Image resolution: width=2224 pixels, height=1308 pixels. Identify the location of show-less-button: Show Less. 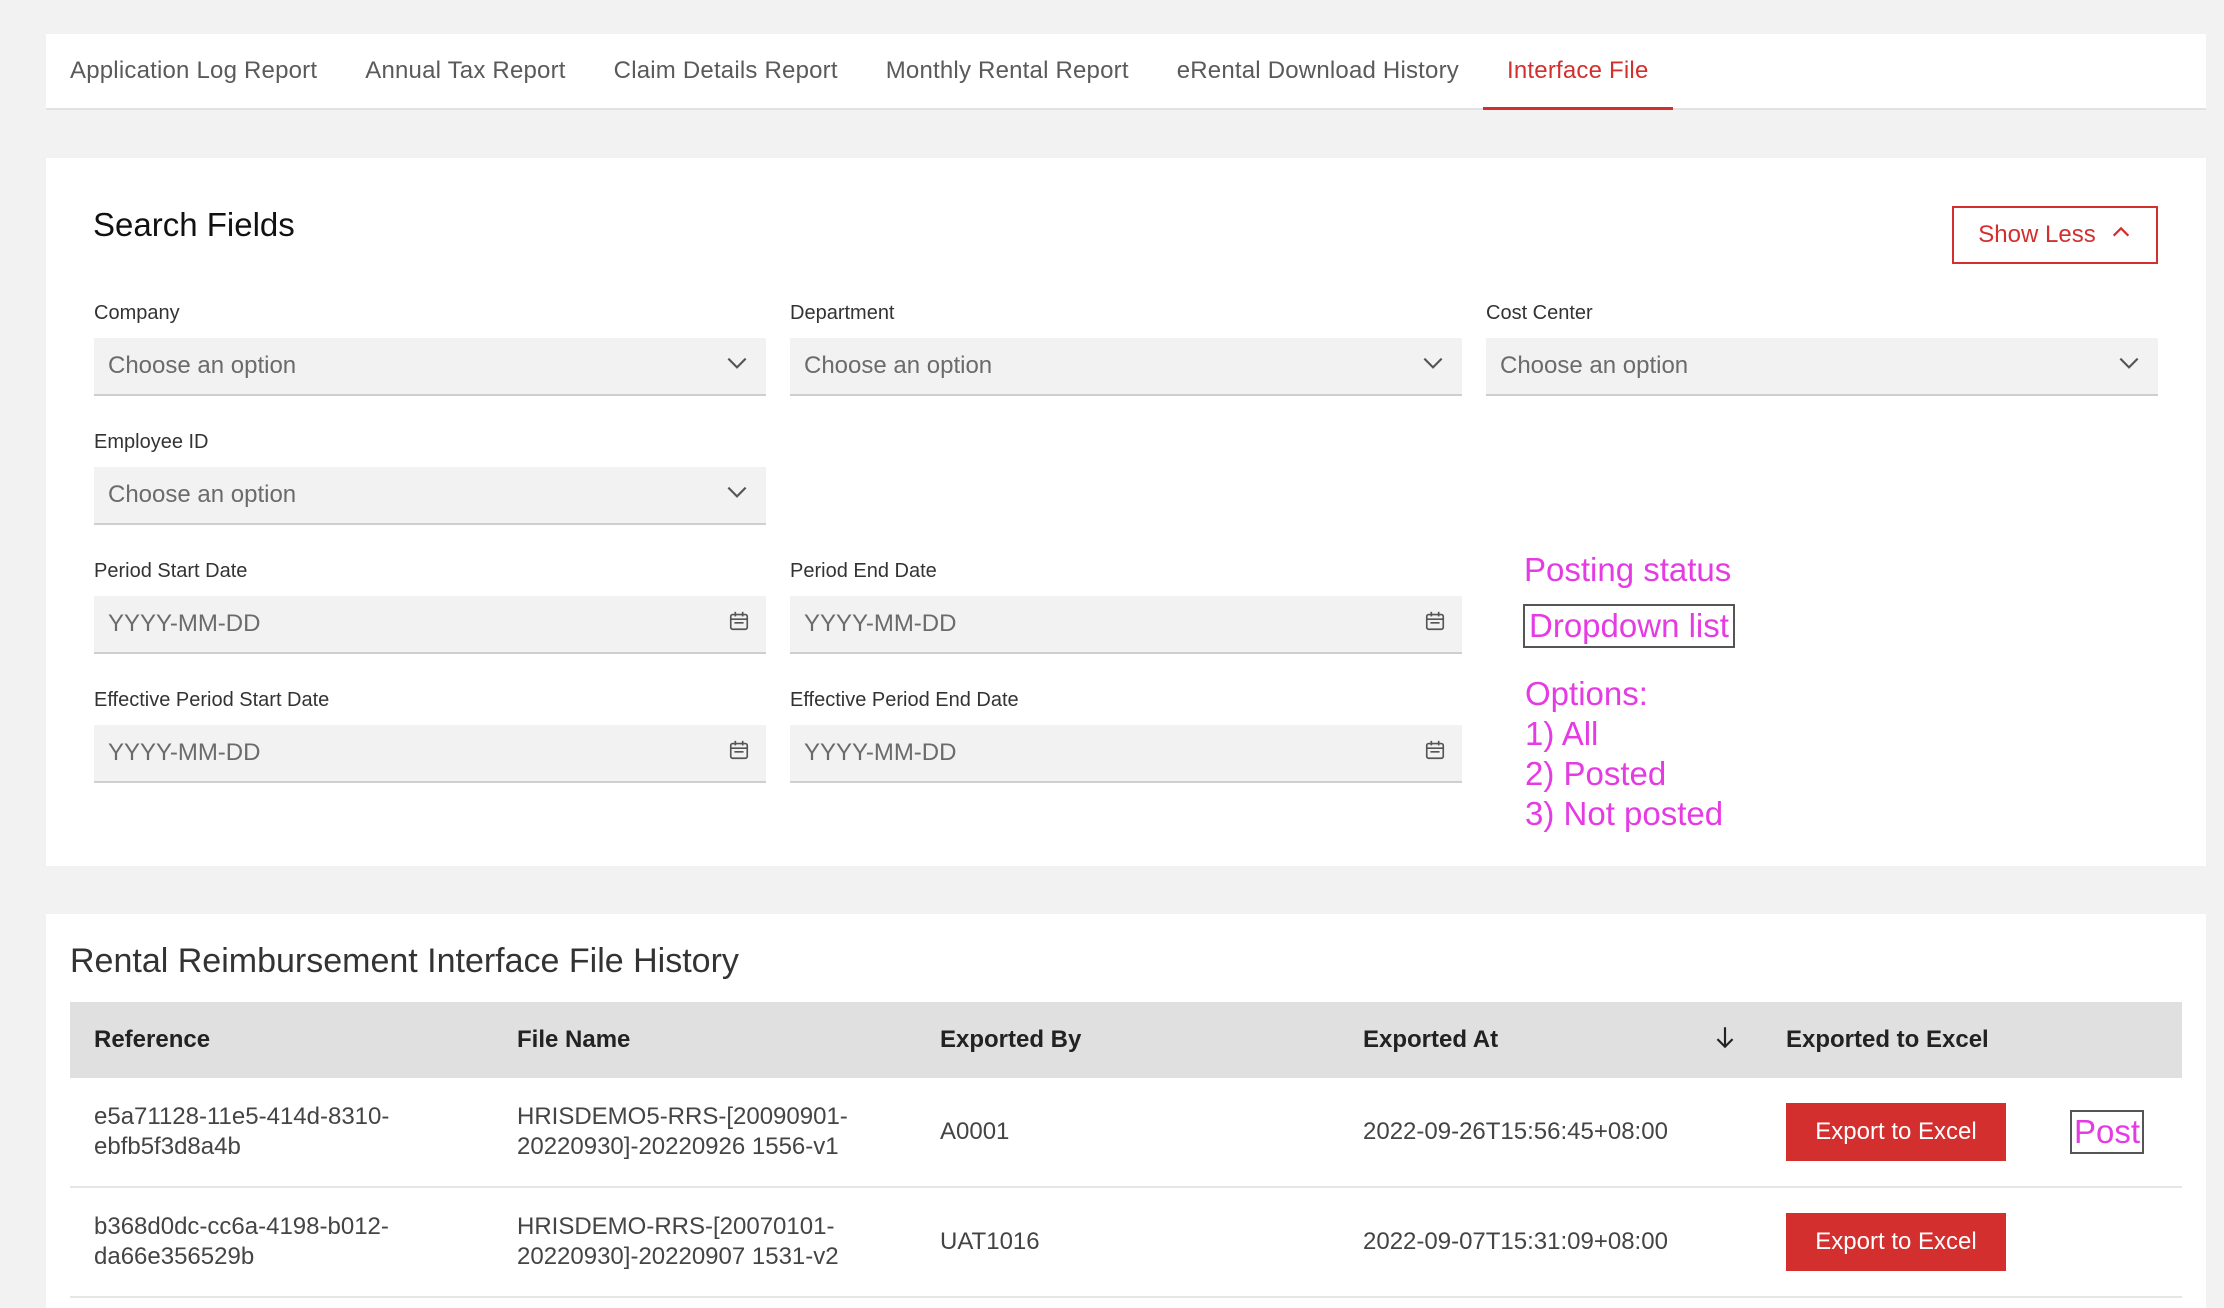
(2055, 235).